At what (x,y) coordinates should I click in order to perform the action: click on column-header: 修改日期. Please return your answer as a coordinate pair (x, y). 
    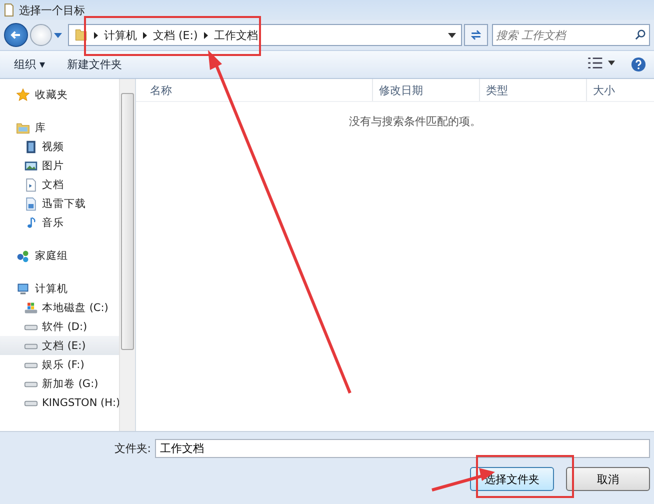
    Looking at the image, I should click on (426, 90).